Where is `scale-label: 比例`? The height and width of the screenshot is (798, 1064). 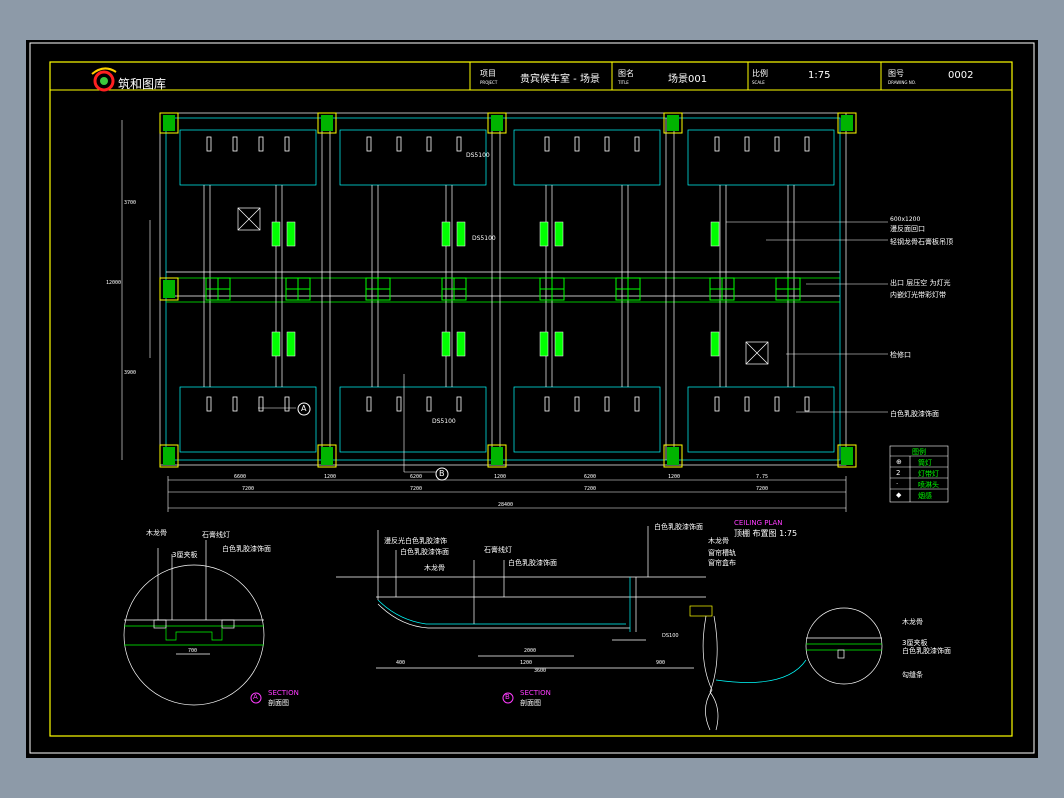 scale-label: 比例 is located at coordinates (760, 73).